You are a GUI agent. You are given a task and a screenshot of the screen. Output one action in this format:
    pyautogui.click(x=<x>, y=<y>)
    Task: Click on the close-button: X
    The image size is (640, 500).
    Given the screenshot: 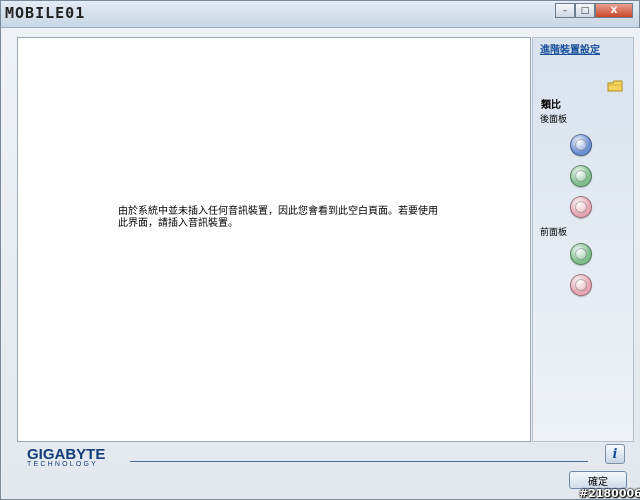 What is the action you would take?
    pyautogui.click(x=614, y=10)
    